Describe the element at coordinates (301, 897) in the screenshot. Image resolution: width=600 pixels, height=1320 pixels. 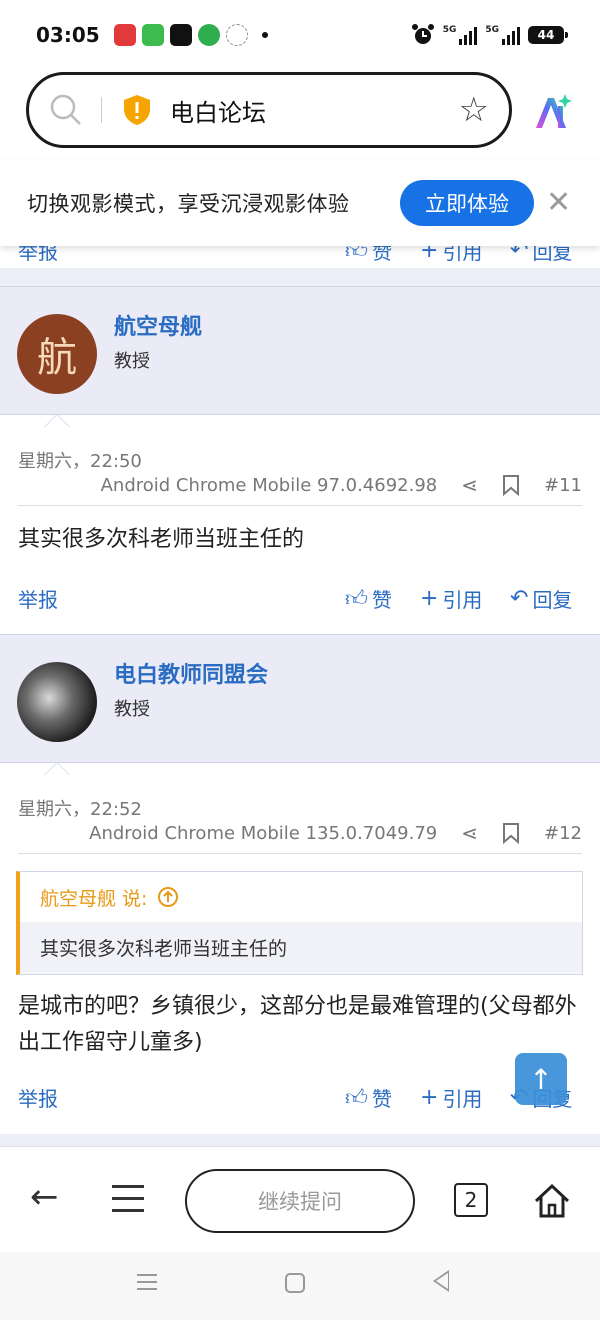
I see `quote-header: 航空母舰 说:` at that location.